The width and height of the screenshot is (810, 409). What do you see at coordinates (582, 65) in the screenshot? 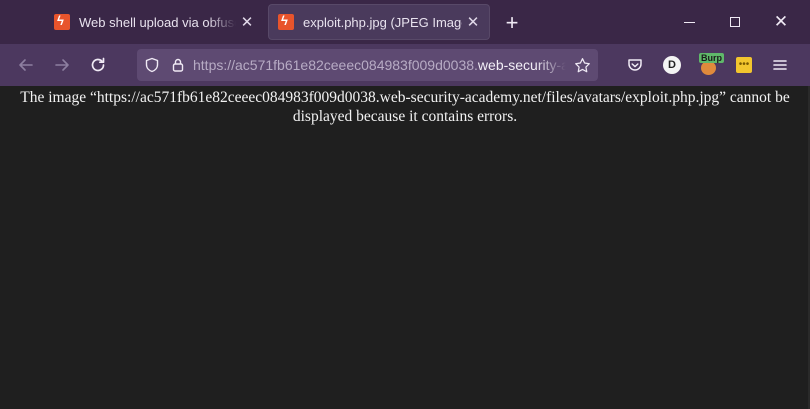
I see `bookmark-star-icon` at bounding box center [582, 65].